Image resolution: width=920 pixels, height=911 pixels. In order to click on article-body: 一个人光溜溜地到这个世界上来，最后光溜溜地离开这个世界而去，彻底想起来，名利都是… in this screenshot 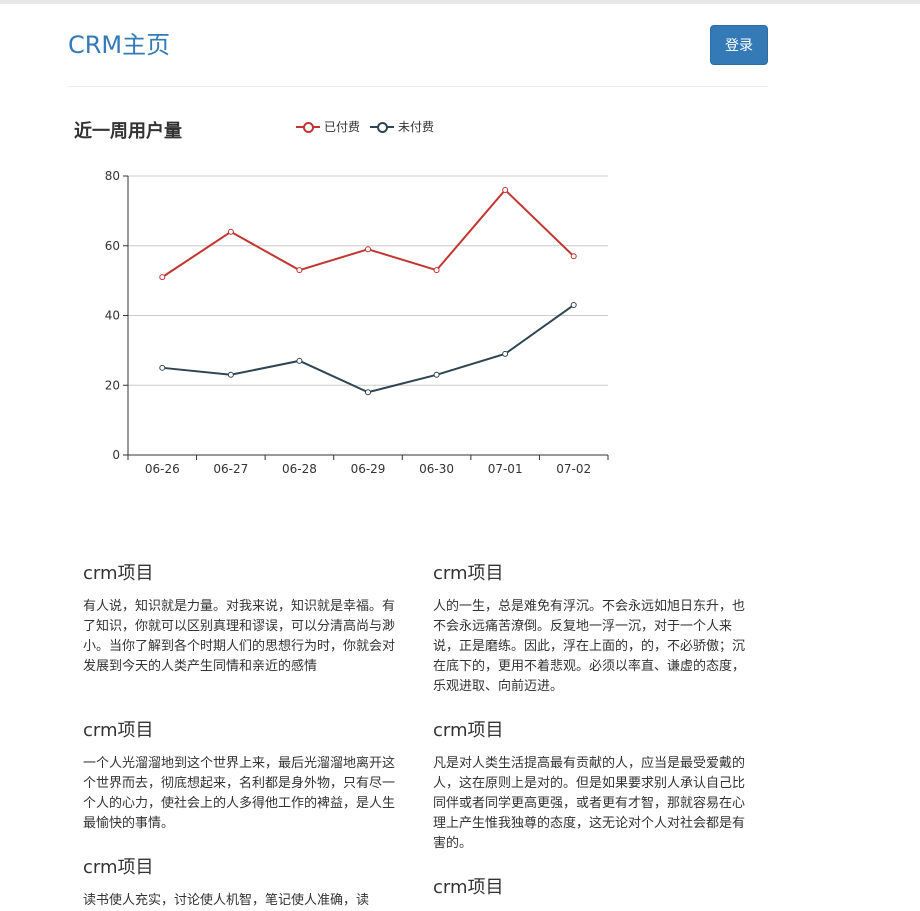, I will do `click(239, 793)`.